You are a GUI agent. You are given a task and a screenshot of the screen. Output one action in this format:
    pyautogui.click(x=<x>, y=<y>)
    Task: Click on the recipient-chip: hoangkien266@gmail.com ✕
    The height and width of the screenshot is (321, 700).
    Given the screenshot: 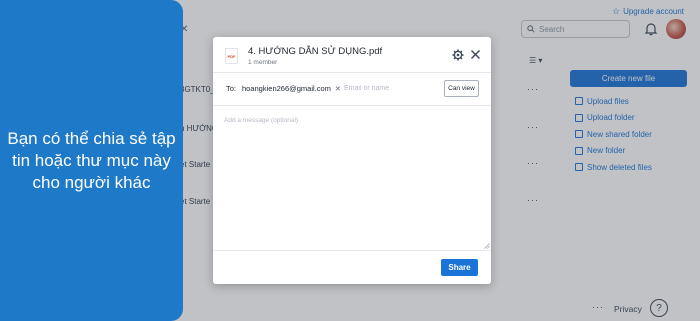 What is the action you would take?
    pyautogui.click(x=291, y=88)
    